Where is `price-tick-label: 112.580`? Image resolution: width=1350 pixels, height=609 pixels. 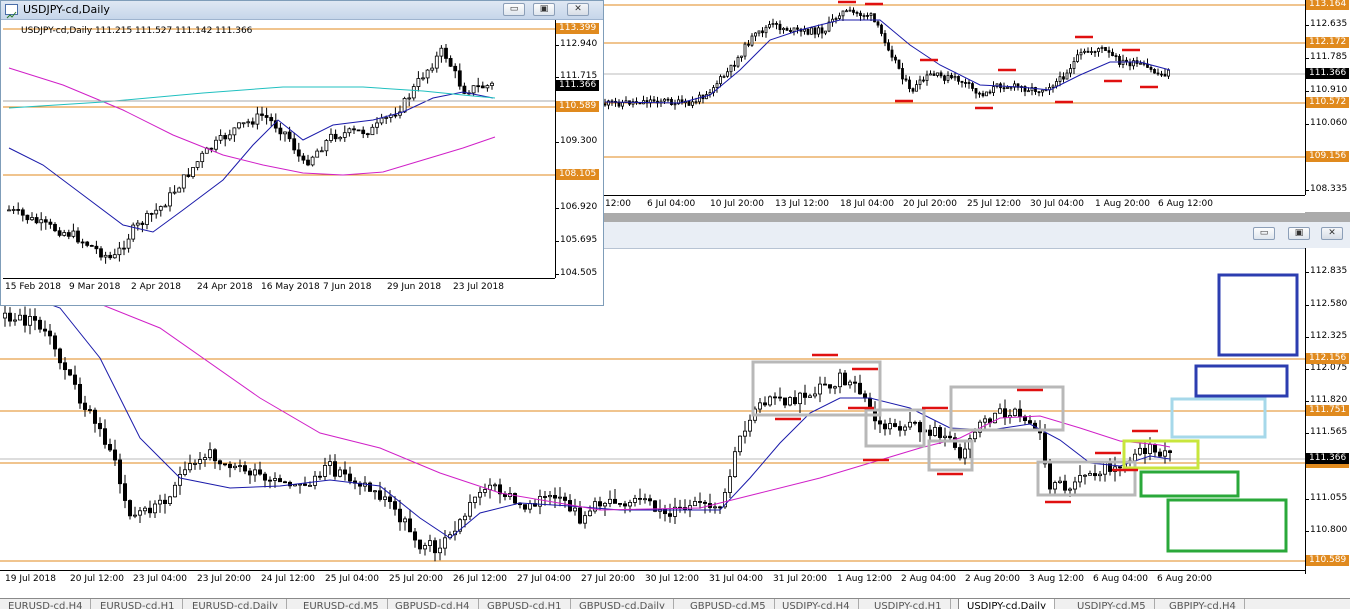 price-tick-label: 112.580 is located at coordinates (1329, 304).